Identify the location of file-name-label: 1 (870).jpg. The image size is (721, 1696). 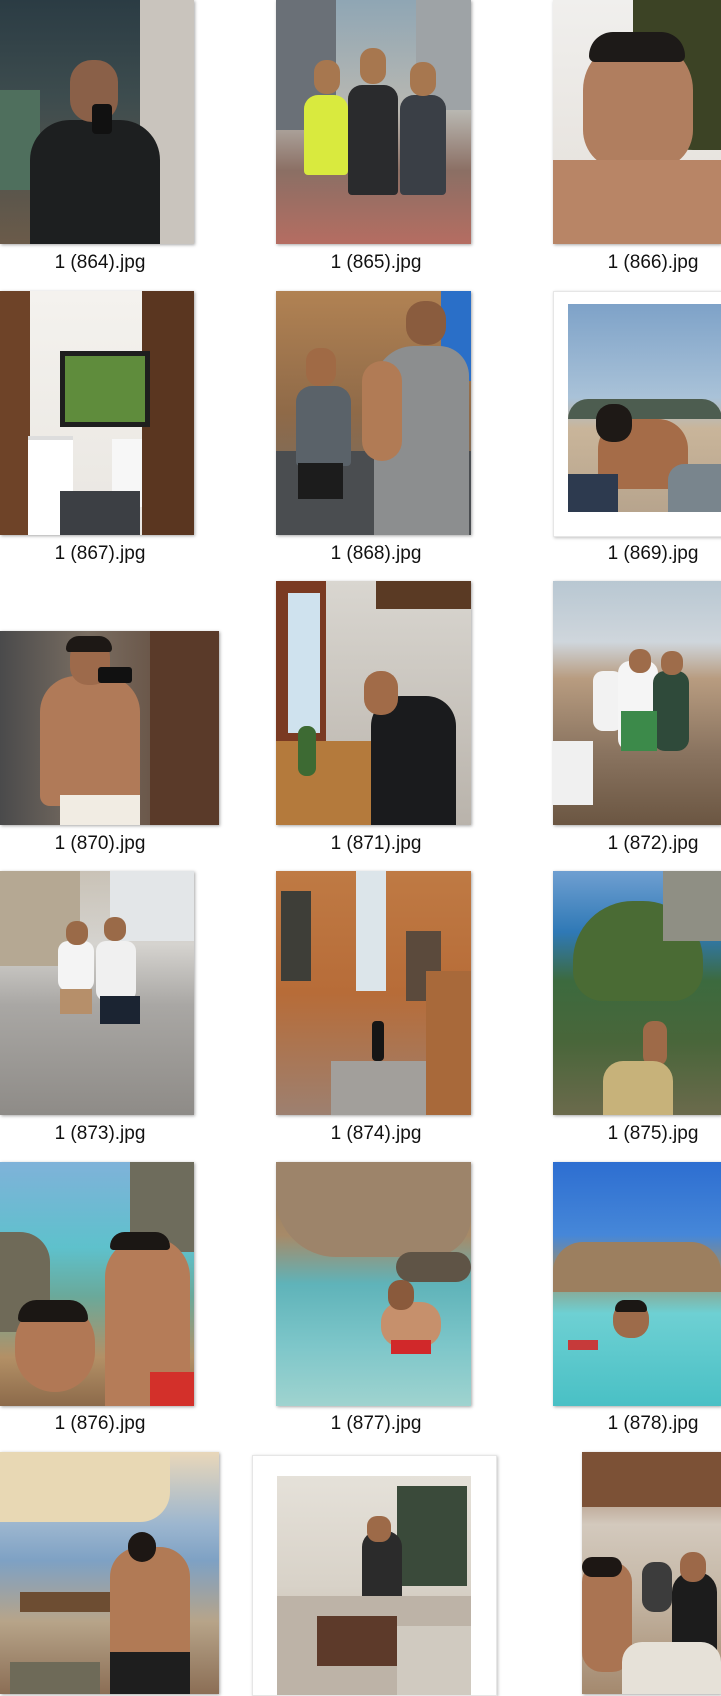
(100, 843).